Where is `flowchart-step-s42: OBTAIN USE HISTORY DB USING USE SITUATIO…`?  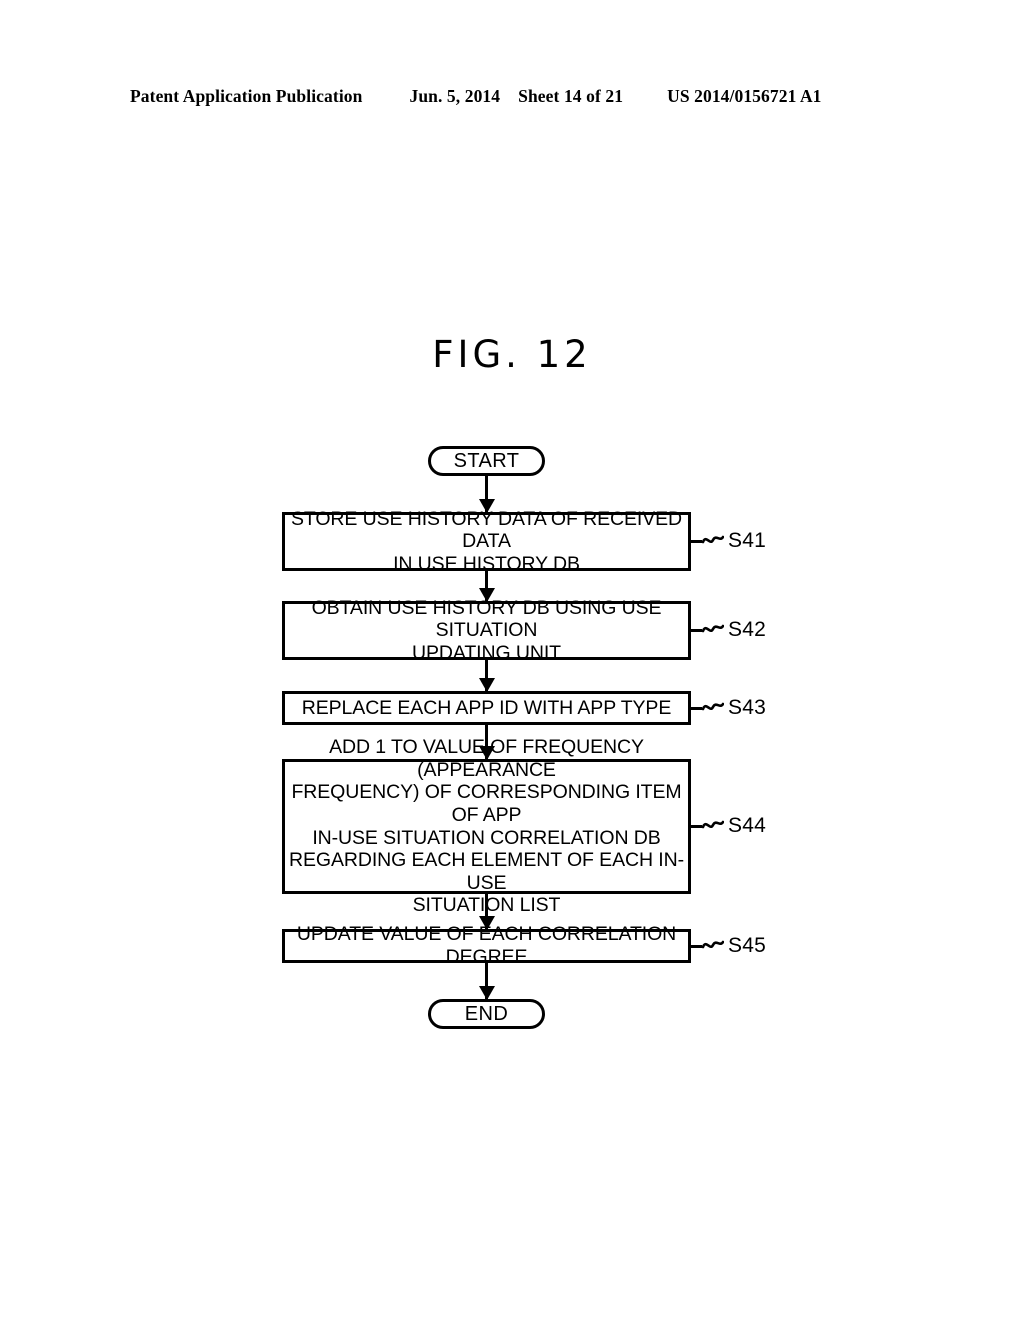 flowchart-step-s42: OBTAIN USE HISTORY DB USING USE SITUATIO… is located at coordinates (486, 630).